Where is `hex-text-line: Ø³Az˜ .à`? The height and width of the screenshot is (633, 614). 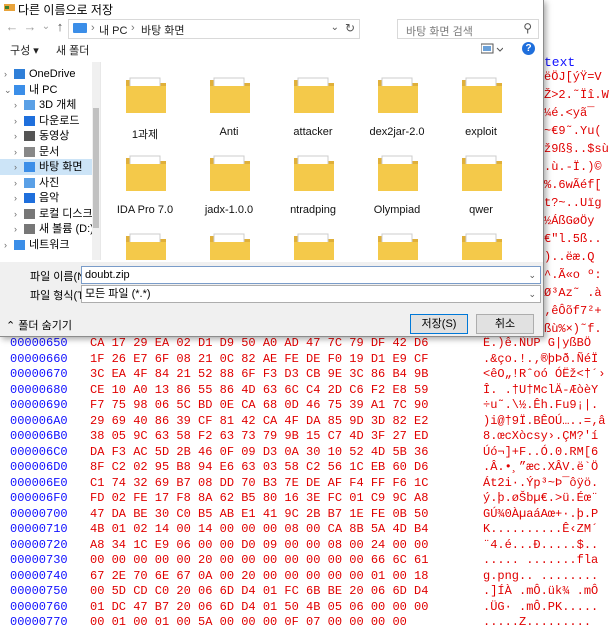 hex-text-line: Ø³Az˜ .à is located at coordinates (573, 293).